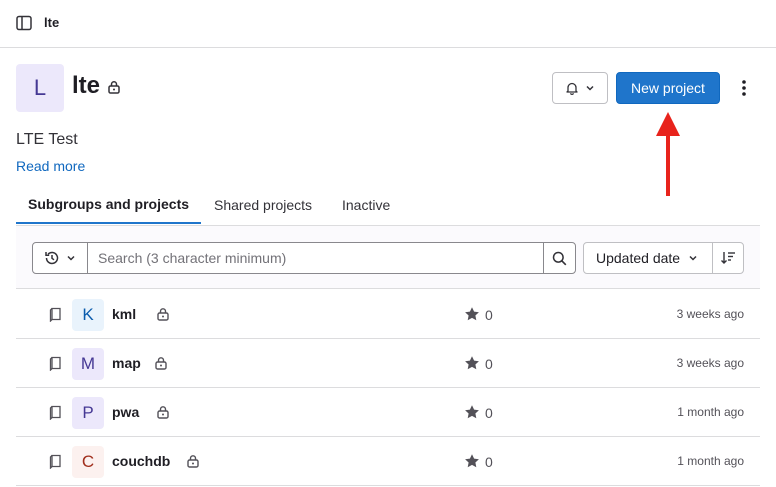  Describe the element at coordinates (52, 258) in the screenshot. I see `history-icon` at that location.